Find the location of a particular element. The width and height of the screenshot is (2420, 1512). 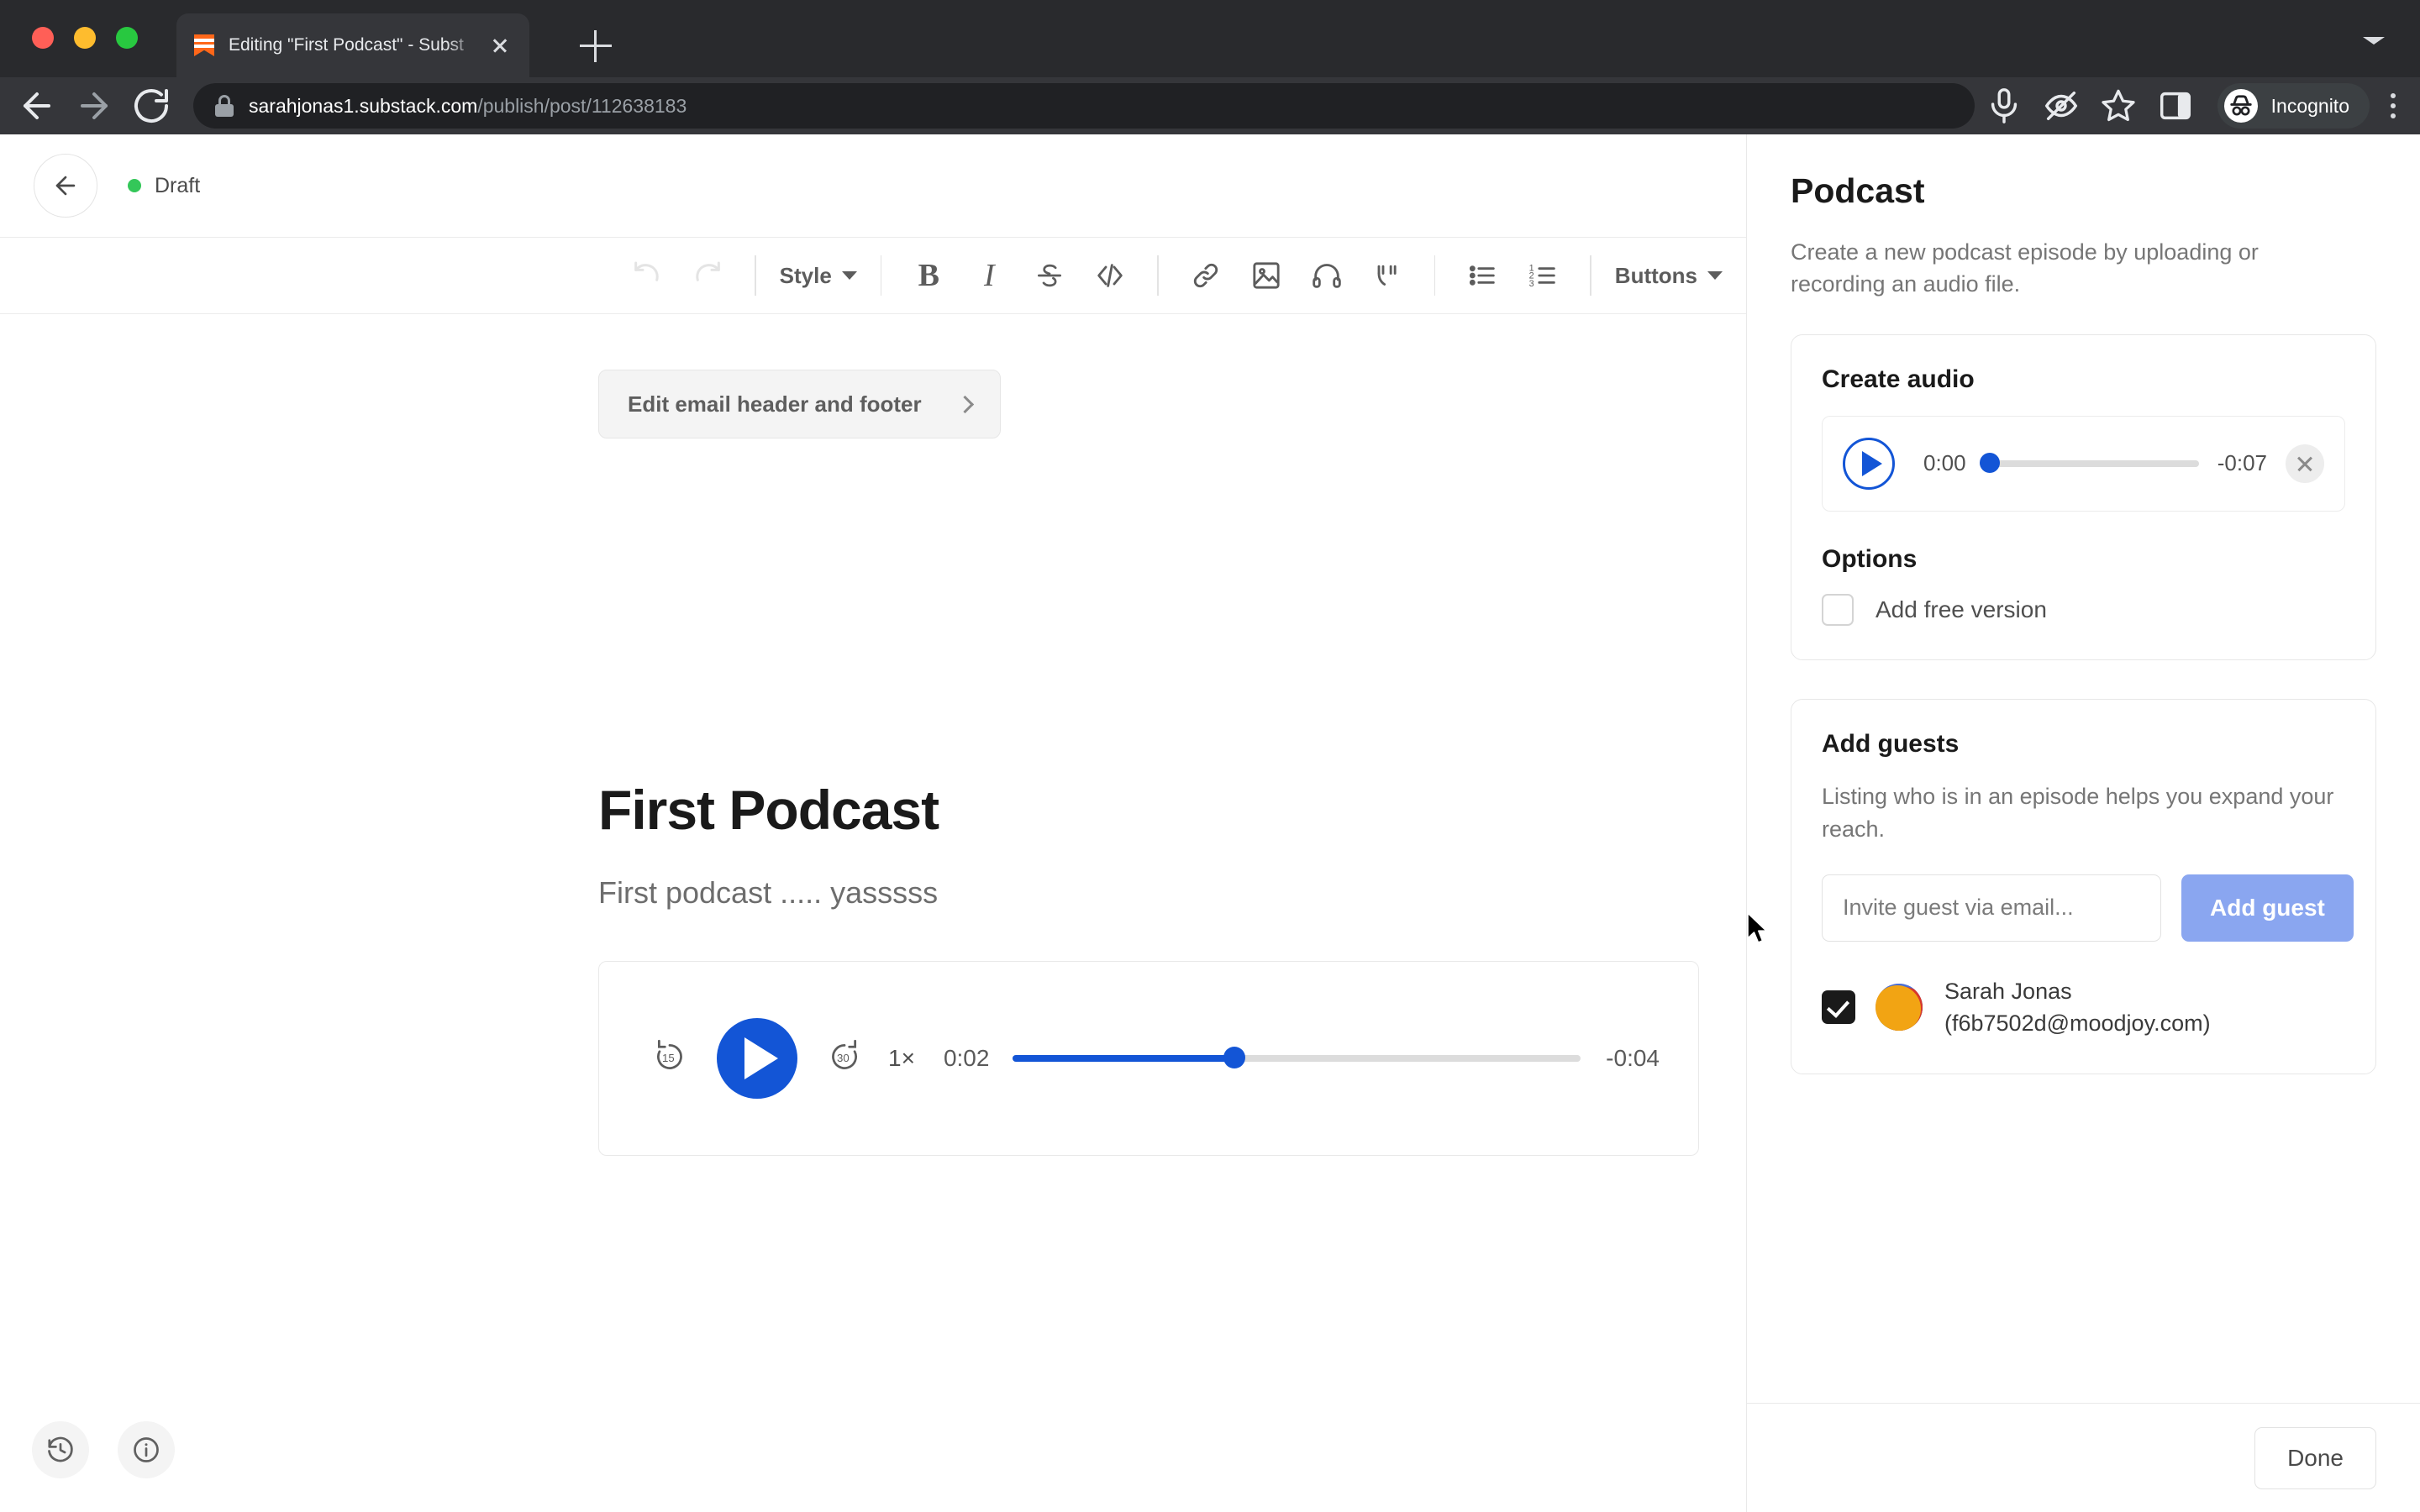

edit-header-footer-label: Edit email header and footer is located at coordinates (775, 404).